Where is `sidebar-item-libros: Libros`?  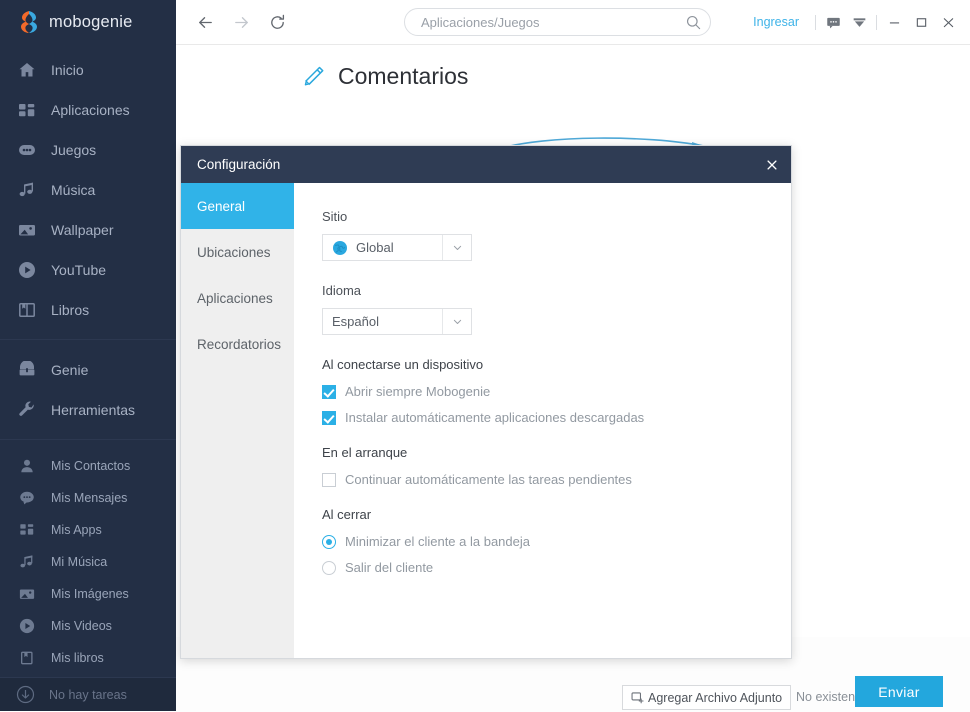
sidebar-item-libros: Libros is located at coordinates (88, 310).